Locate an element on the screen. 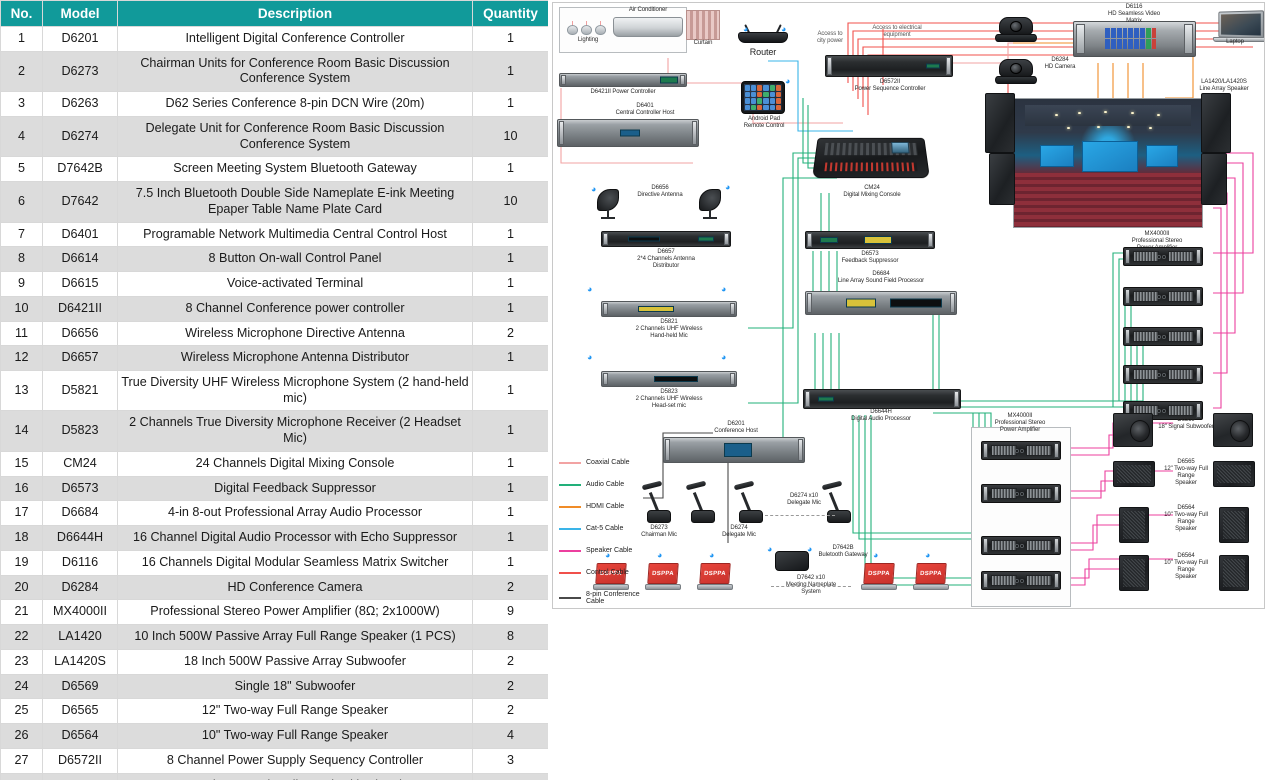  legend-label: Control Cable is located at coordinates (607, 572).